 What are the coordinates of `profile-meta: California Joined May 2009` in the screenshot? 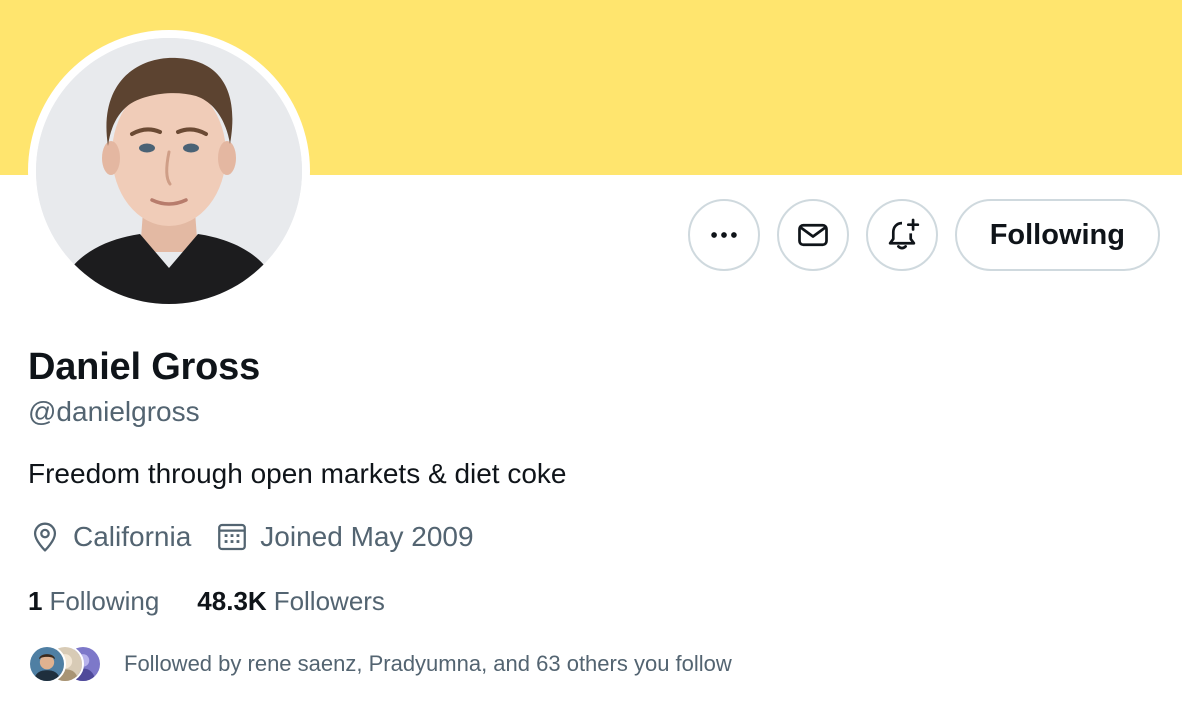 It's located at (251, 537).